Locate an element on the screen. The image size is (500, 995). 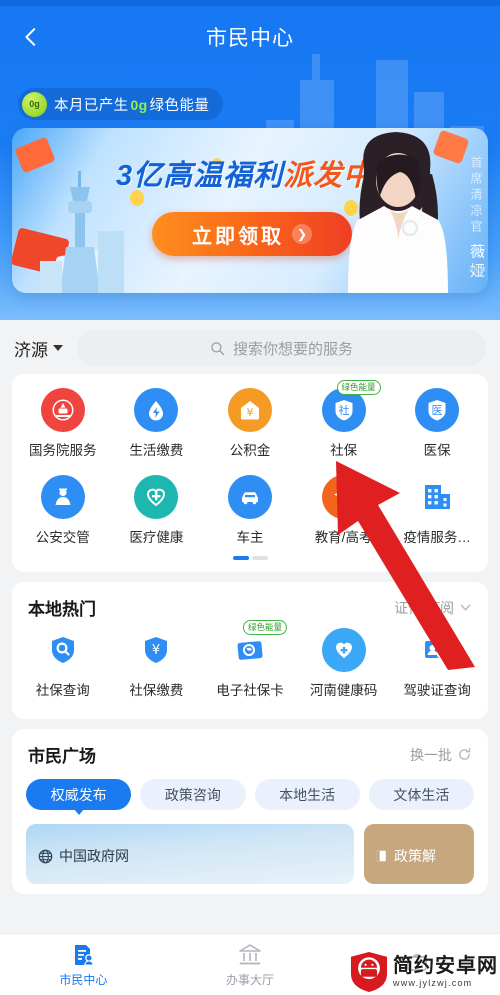
book-icon is located at coordinates (381, 856).